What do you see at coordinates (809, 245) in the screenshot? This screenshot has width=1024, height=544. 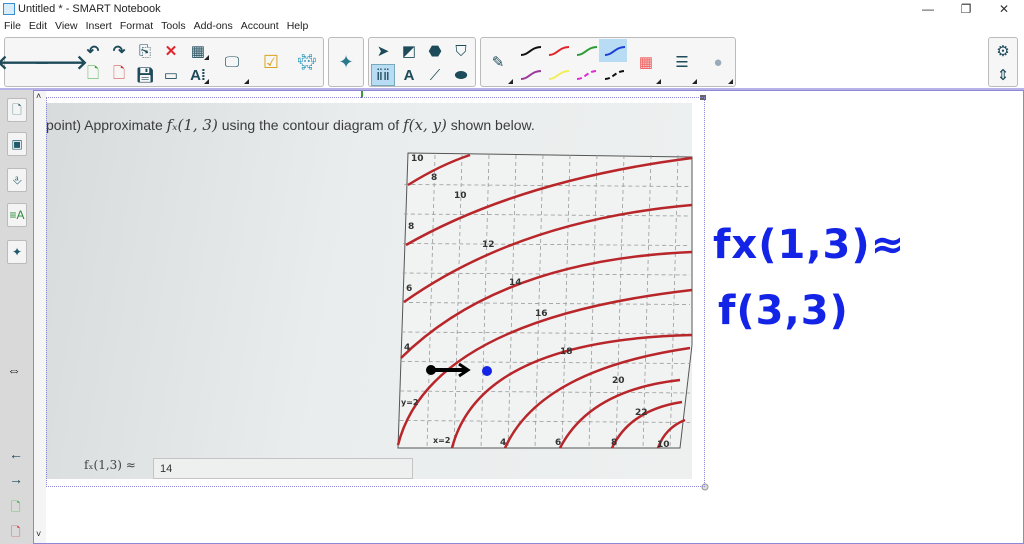 I see `handwritten-line-1: fx(1,3)≈` at bounding box center [809, 245].